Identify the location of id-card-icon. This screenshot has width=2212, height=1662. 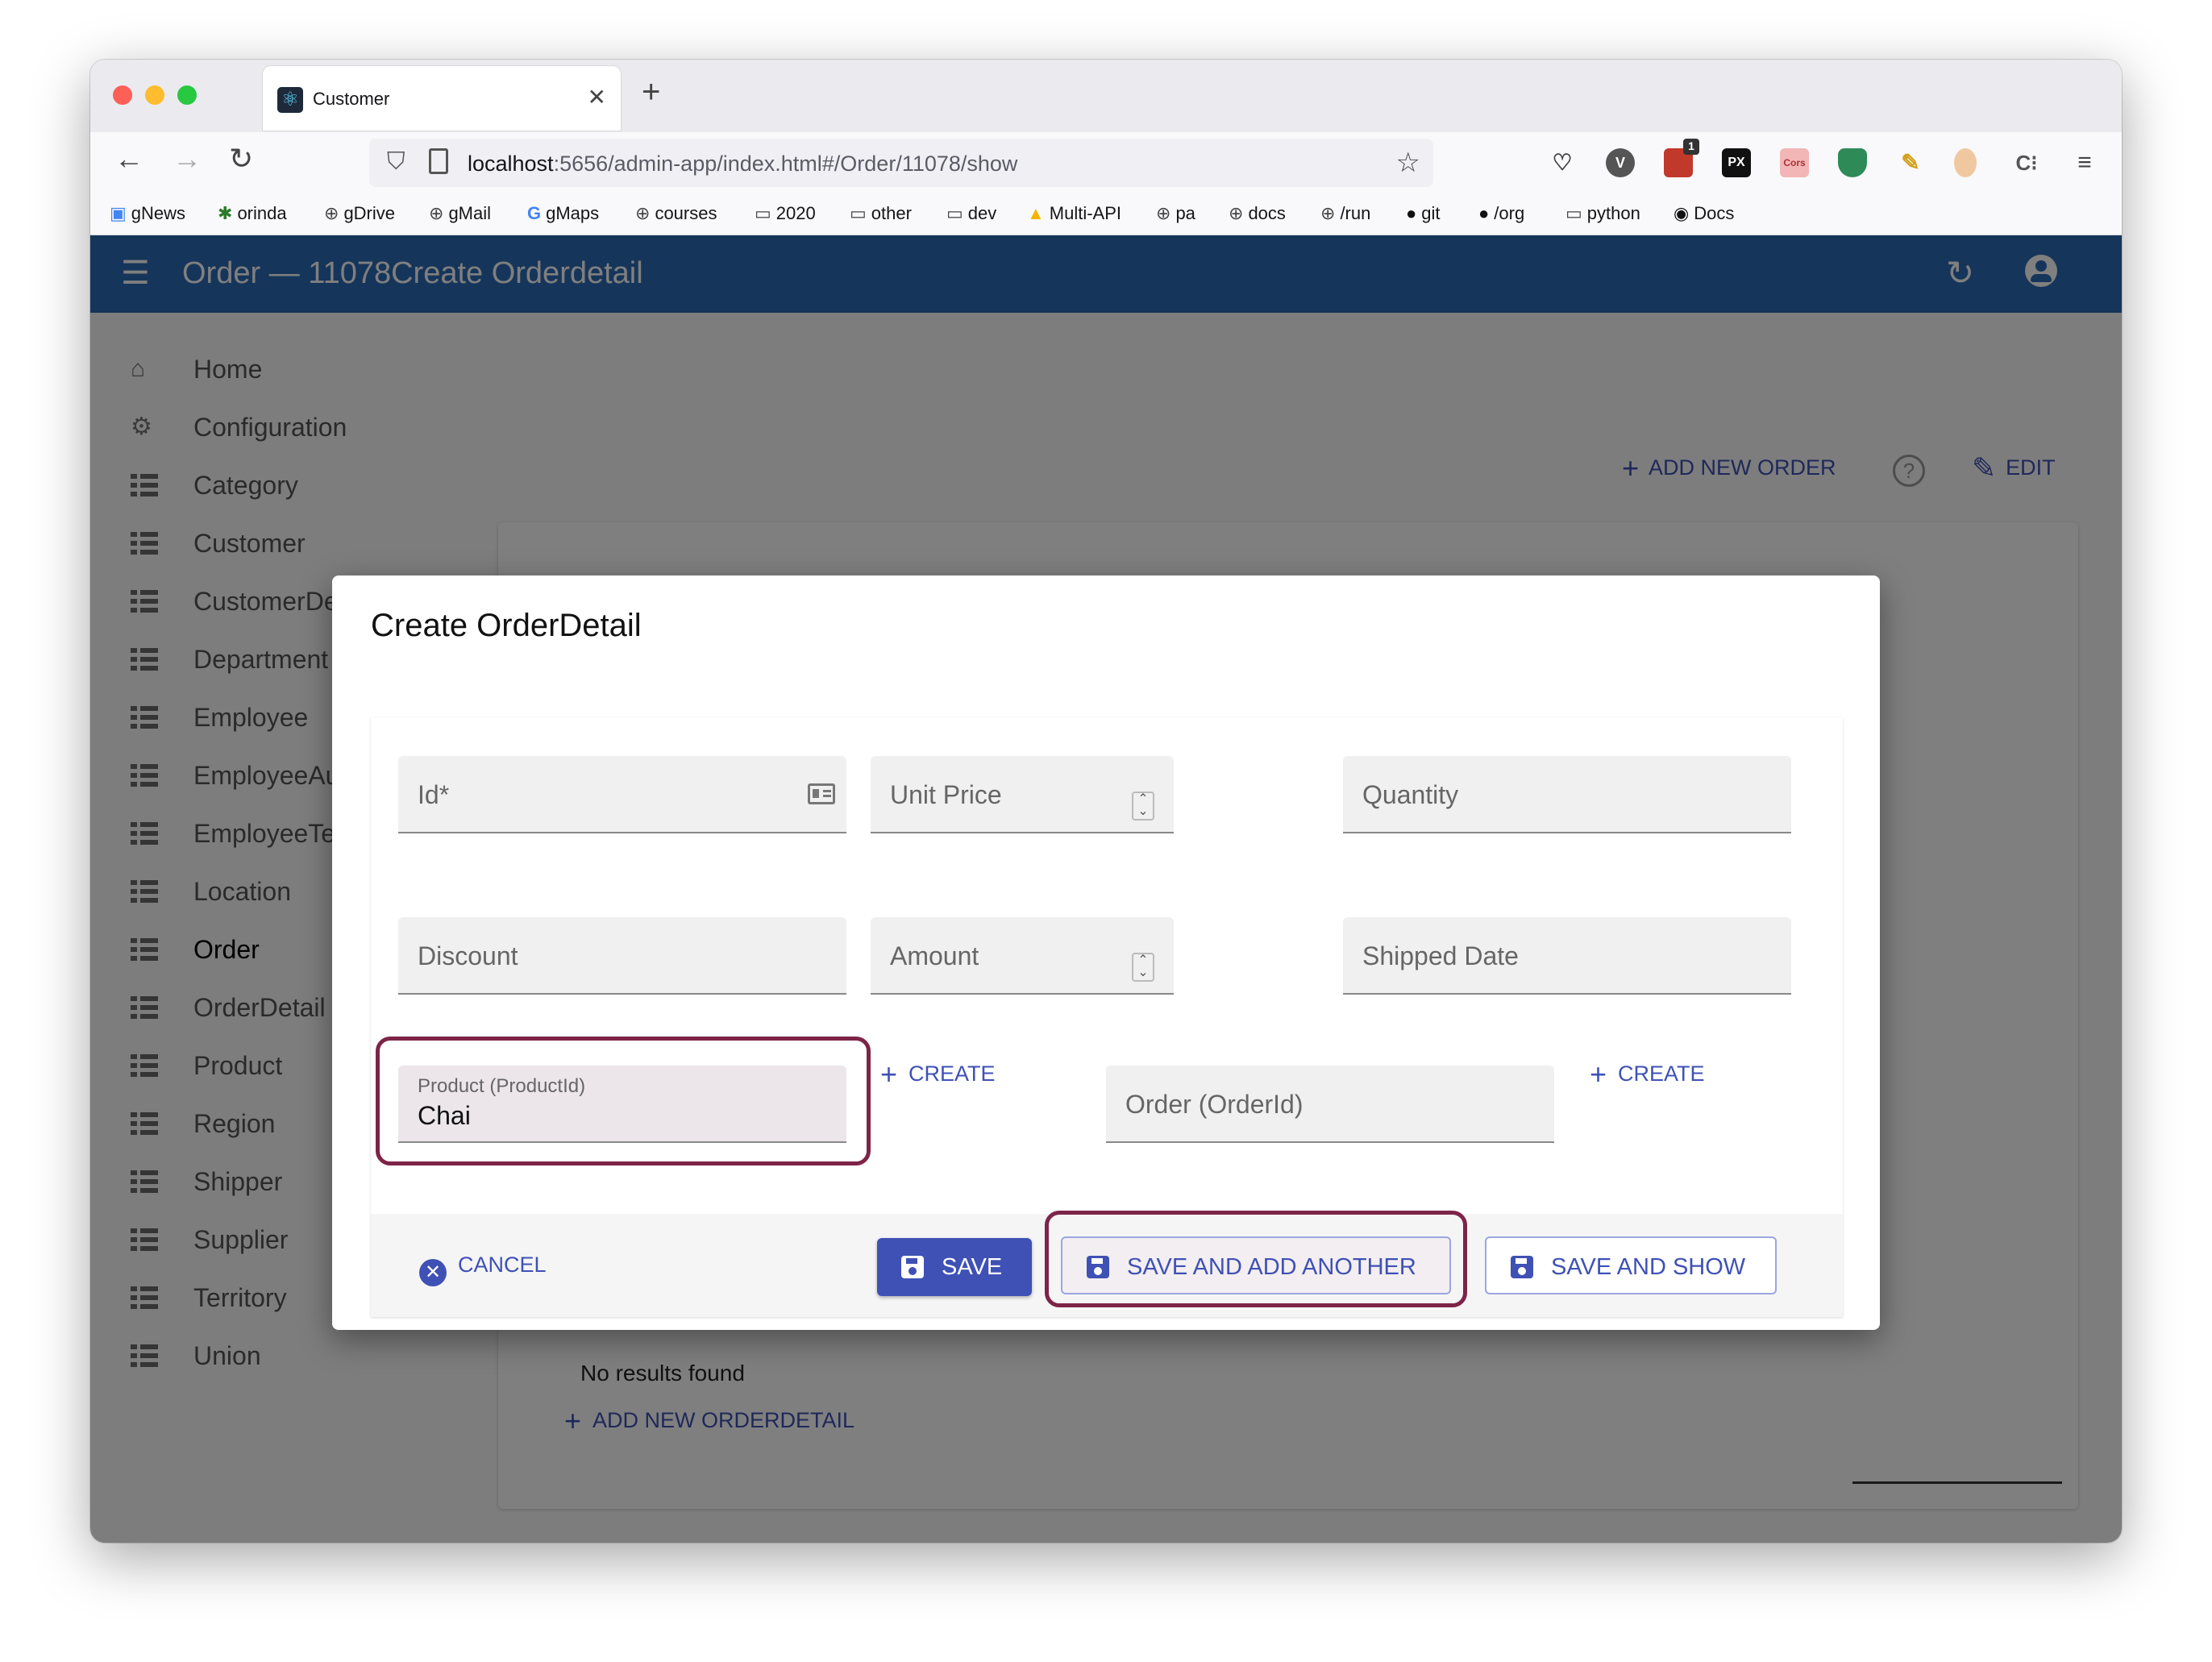
(821, 794).